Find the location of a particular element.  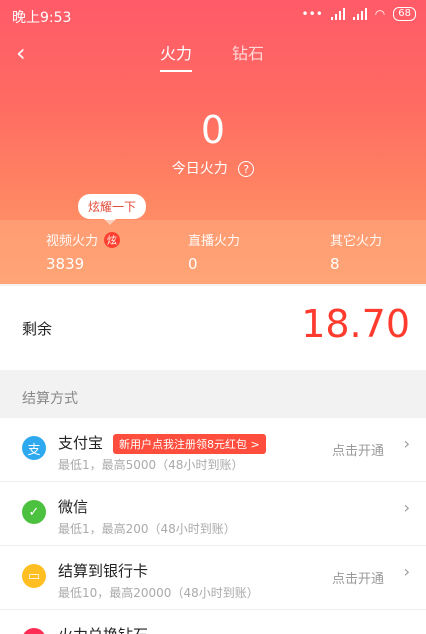

method-sub: 最低1，最高5000（48小时到账） is located at coordinates (151, 465).